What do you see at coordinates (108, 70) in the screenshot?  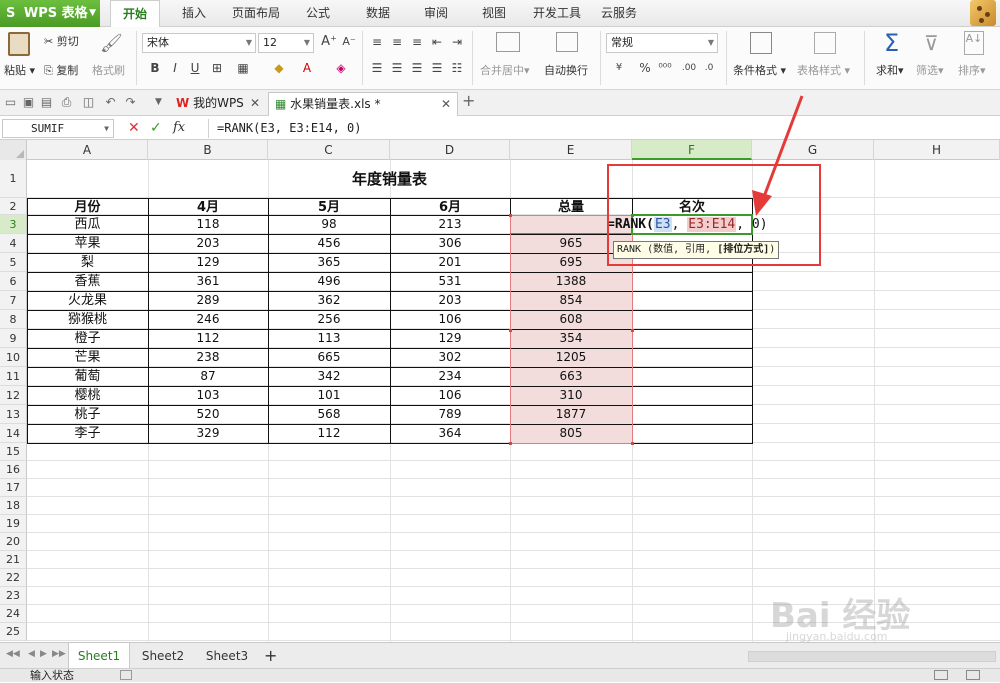 I see `format-painter-button: 格式刷` at bounding box center [108, 70].